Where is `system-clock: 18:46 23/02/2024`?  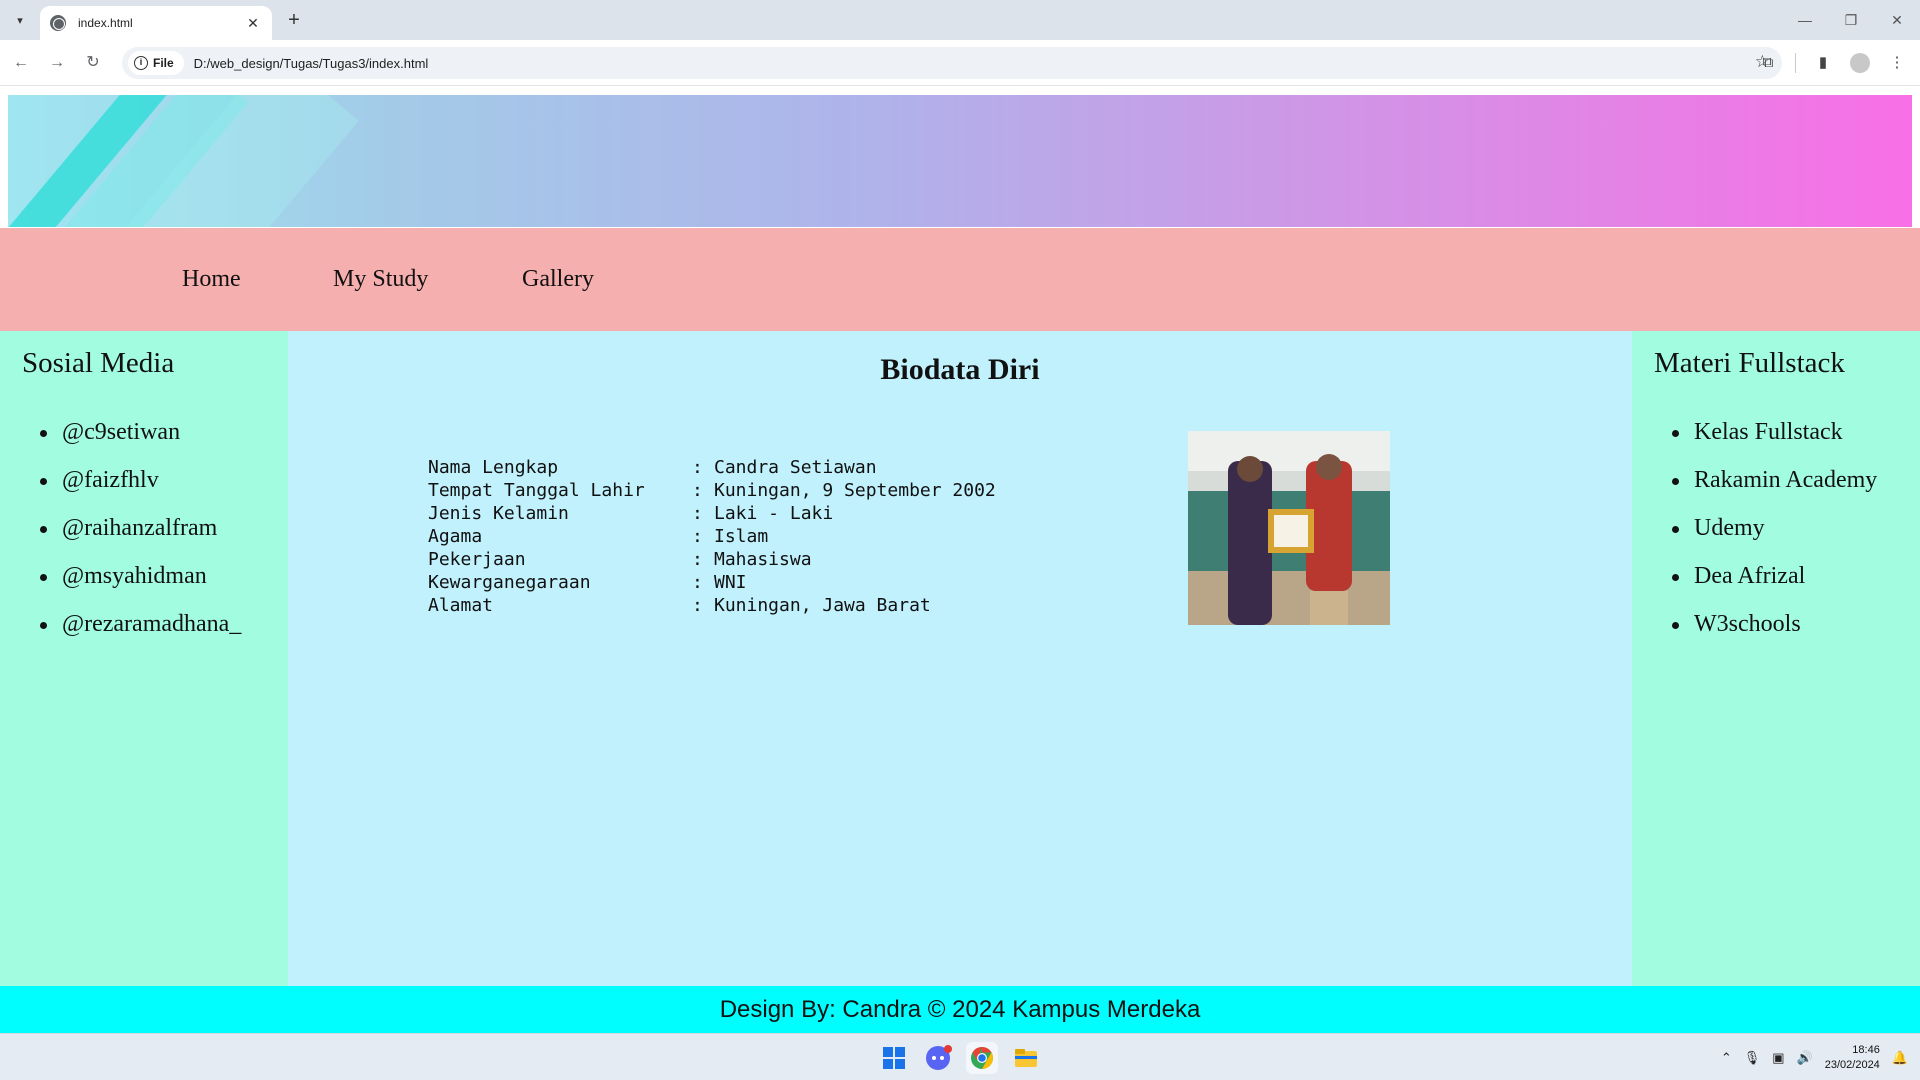 system-clock: 18:46 23/02/2024 is located at coordinates (1852, 1058).